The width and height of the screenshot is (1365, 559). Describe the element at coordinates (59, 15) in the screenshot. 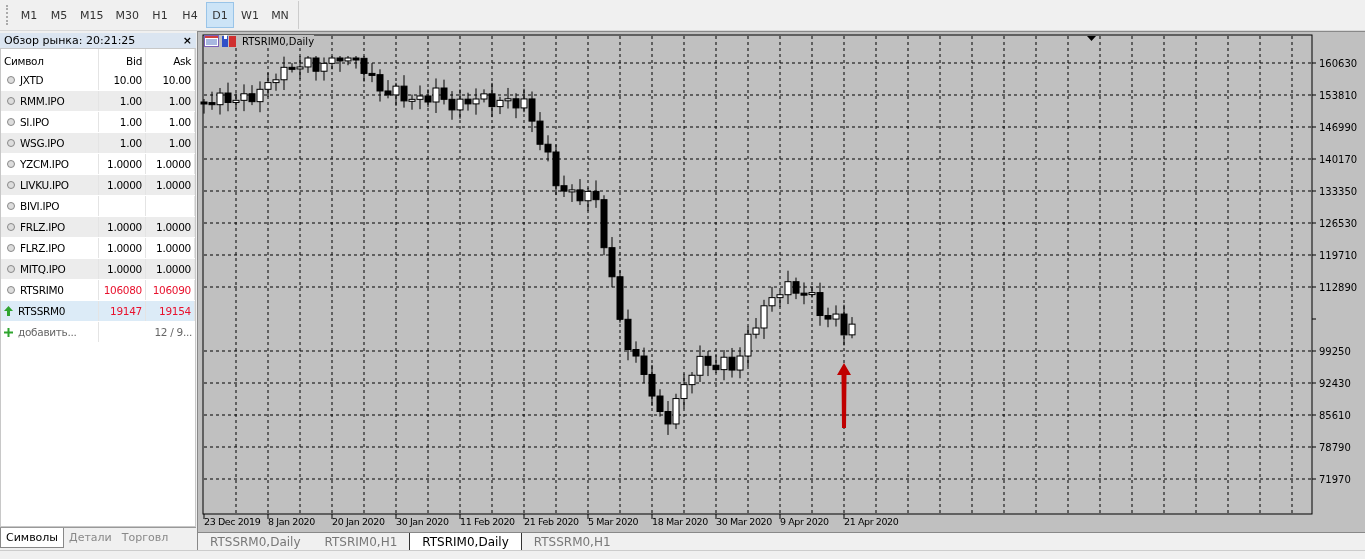

I see `period-button: M5` at that location.